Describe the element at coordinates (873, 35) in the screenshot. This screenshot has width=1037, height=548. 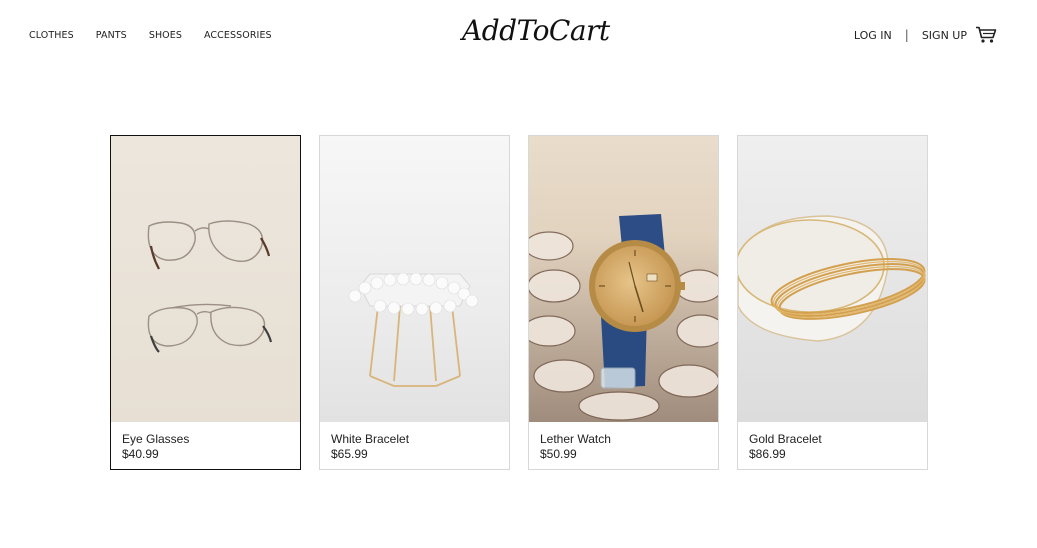
I see `login-link: LOG IN` at that location.